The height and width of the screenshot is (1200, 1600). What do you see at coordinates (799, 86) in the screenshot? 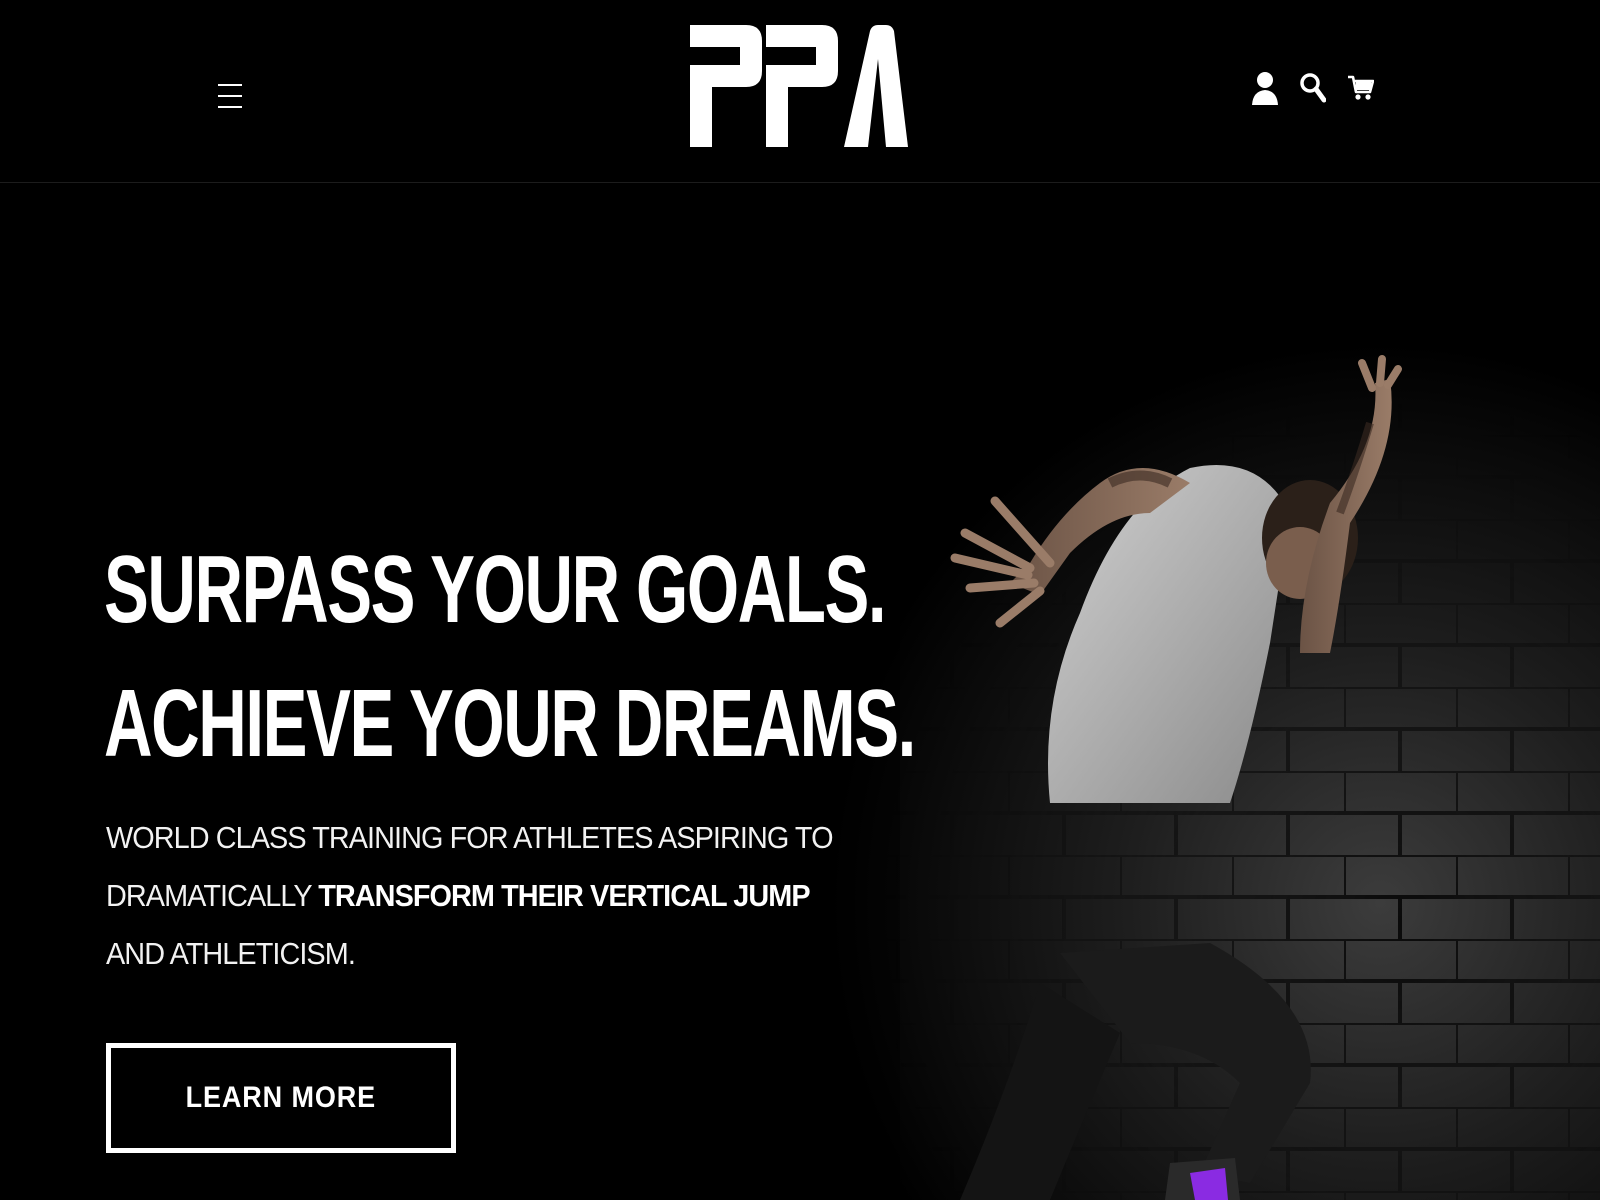
I see `logo-mark` at bounding box center [799, 86].